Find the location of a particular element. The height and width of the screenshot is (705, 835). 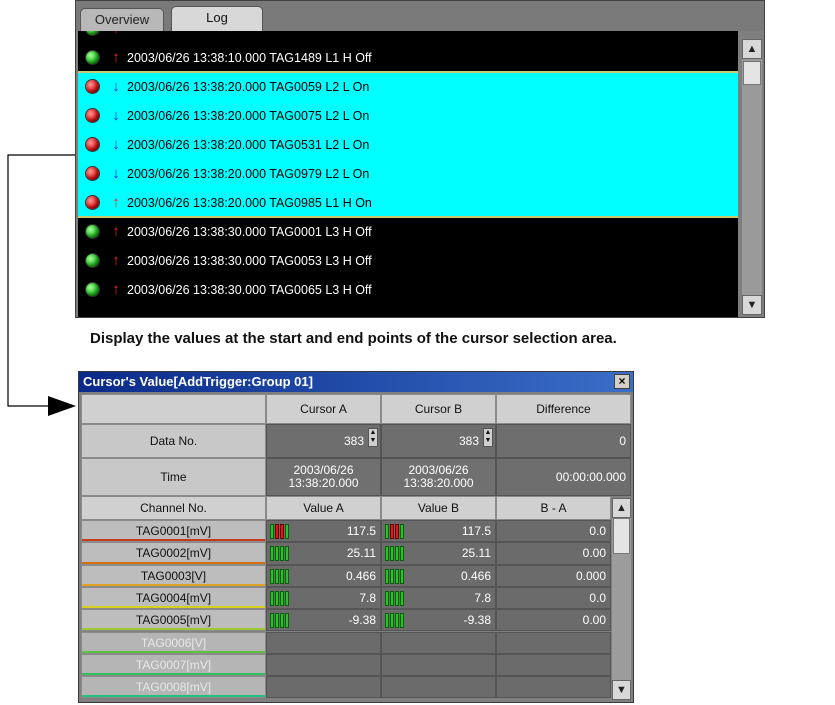

diff-cell: 0.000 is located at coordinates (553, 575).